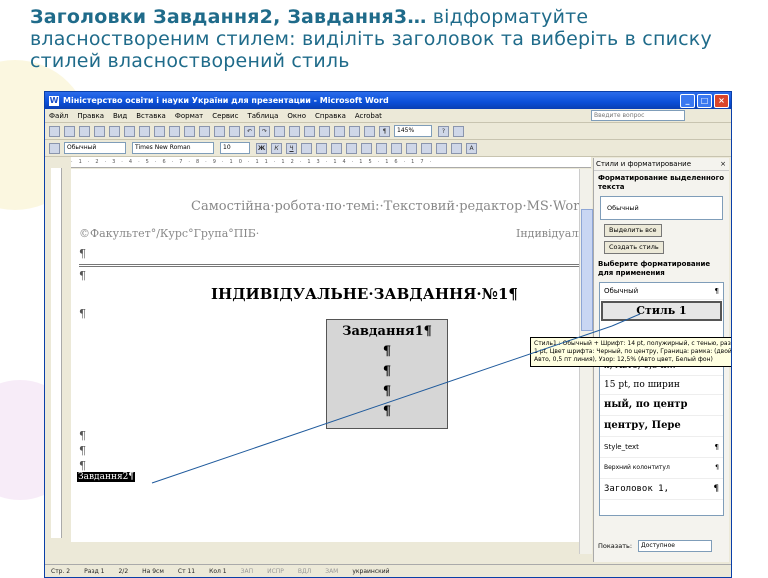 The image size is (768, 578). Describe the element at coordinates (638, 115) in the screenshot. I see `help-search-input: Введите вопрос` at that location.